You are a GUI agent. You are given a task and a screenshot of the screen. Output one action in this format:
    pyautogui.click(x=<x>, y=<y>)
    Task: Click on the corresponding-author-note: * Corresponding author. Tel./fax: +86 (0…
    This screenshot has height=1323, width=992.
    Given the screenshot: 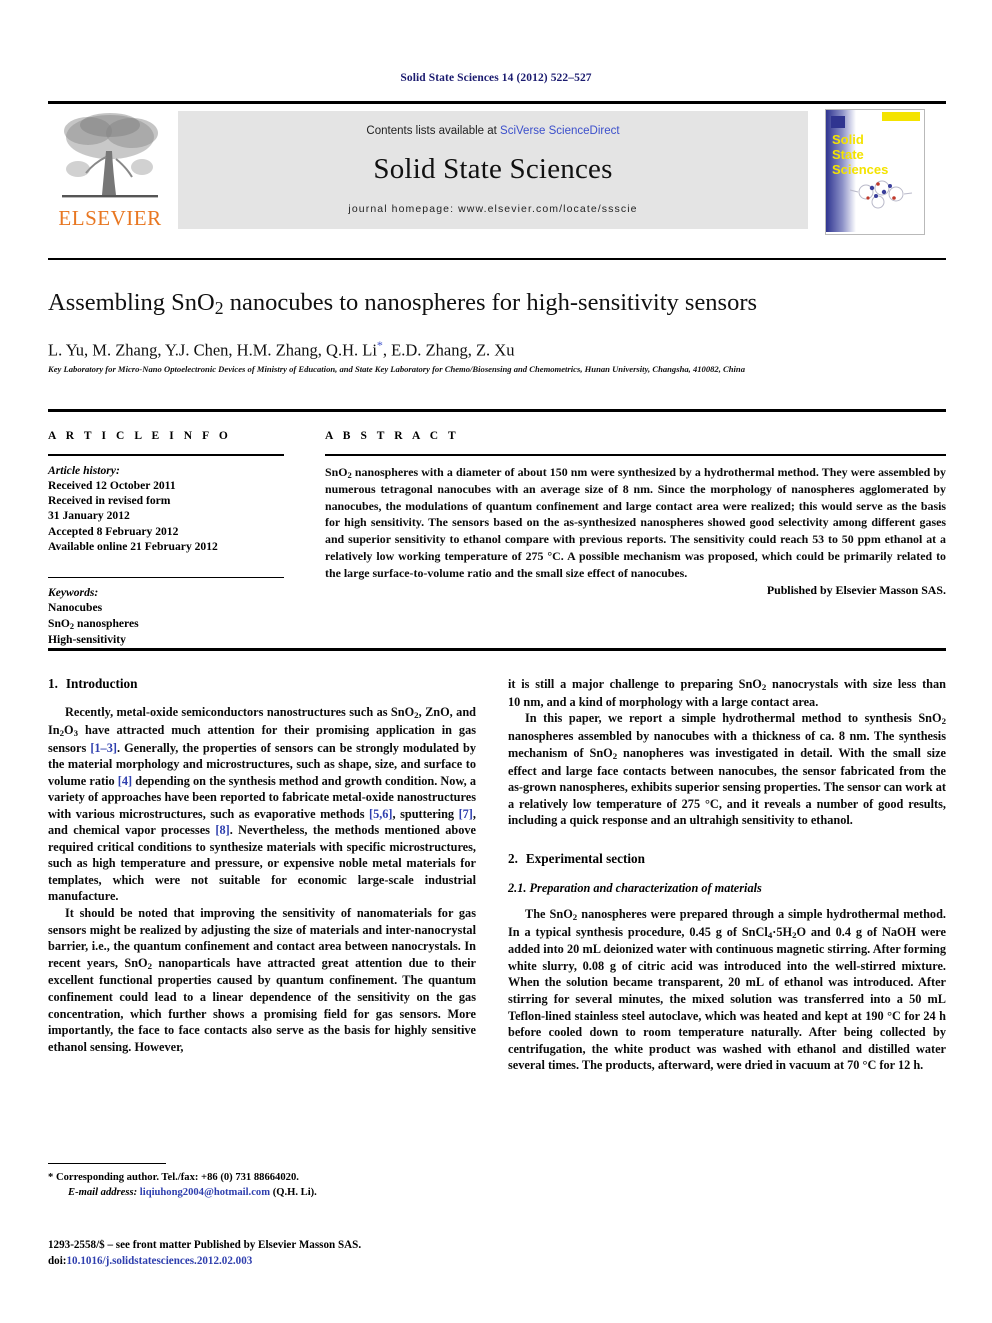 What is the action you would take?
    pyautogui.click(x=173, y=1178)
    